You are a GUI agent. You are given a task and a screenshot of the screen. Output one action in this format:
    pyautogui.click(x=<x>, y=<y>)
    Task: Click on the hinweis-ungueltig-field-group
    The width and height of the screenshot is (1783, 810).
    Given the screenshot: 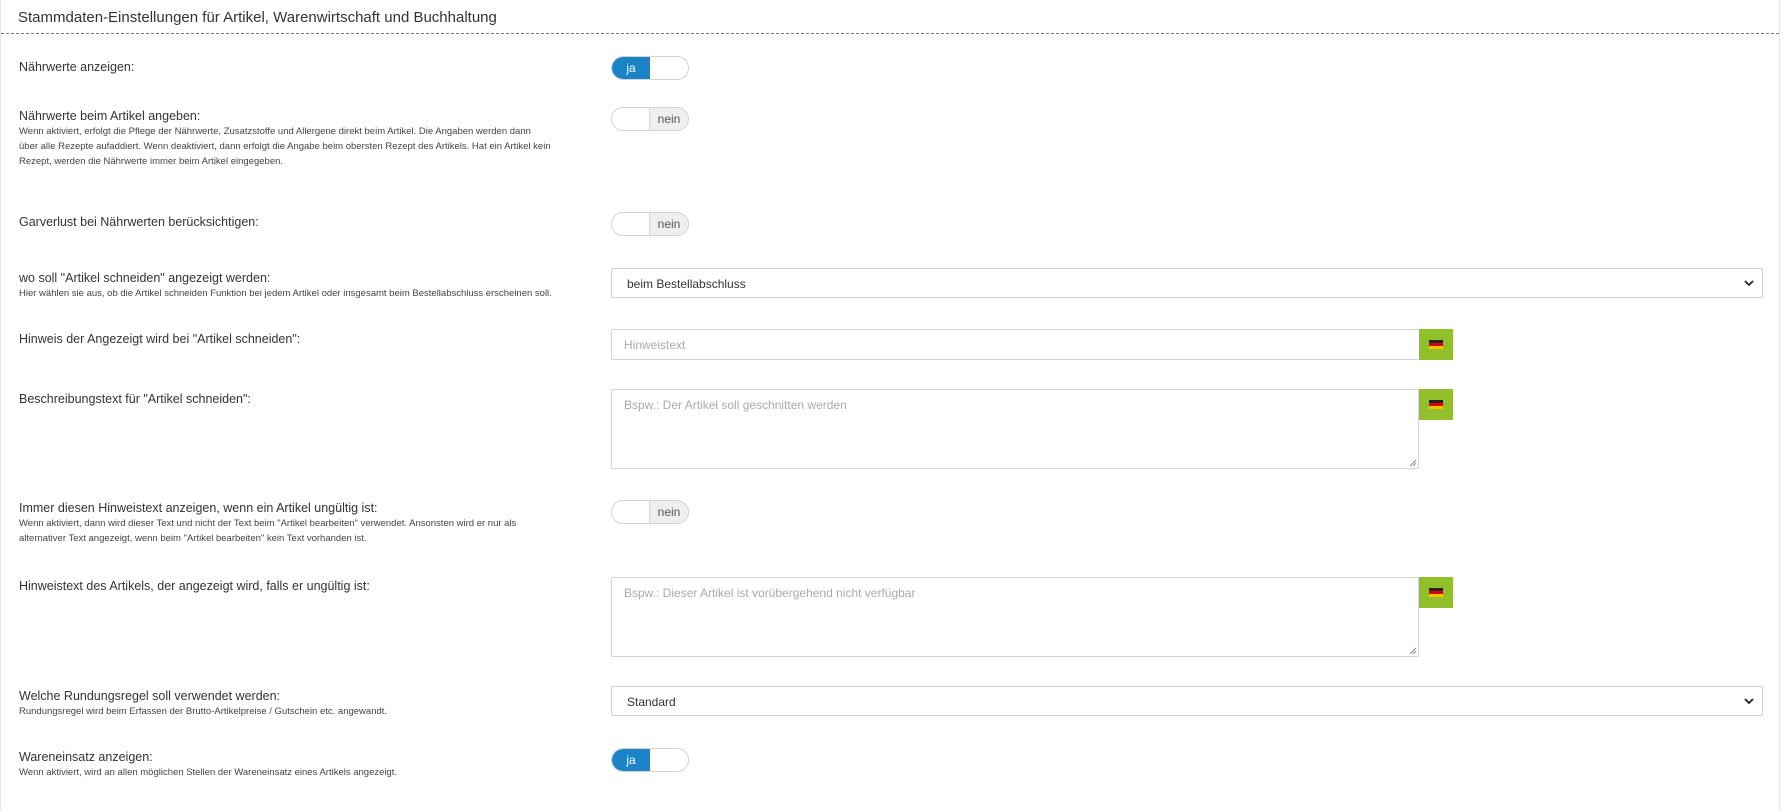 What is the action you would take?
    pyautogui.click(x=1032, y=617)
    